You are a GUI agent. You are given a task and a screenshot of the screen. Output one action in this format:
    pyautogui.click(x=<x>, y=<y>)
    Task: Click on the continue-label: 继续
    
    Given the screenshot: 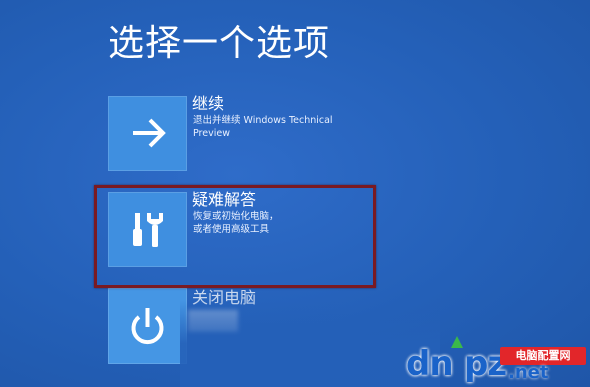 What is the action you would take?
    pyautogui.click(x=208, y=102)
    